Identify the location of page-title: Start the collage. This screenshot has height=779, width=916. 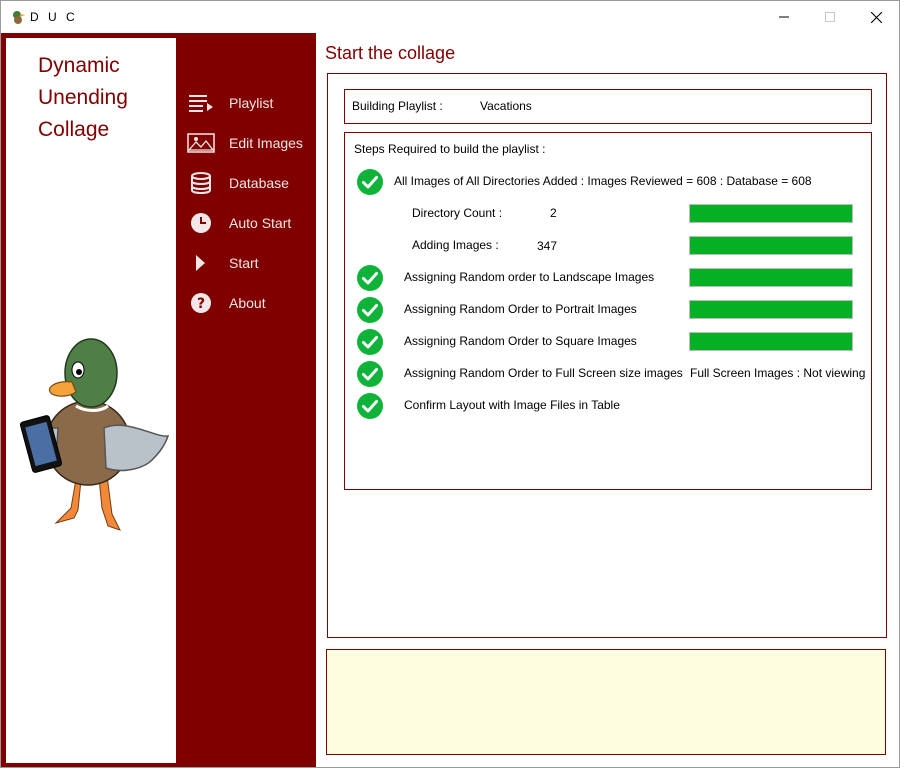
(390, 53).